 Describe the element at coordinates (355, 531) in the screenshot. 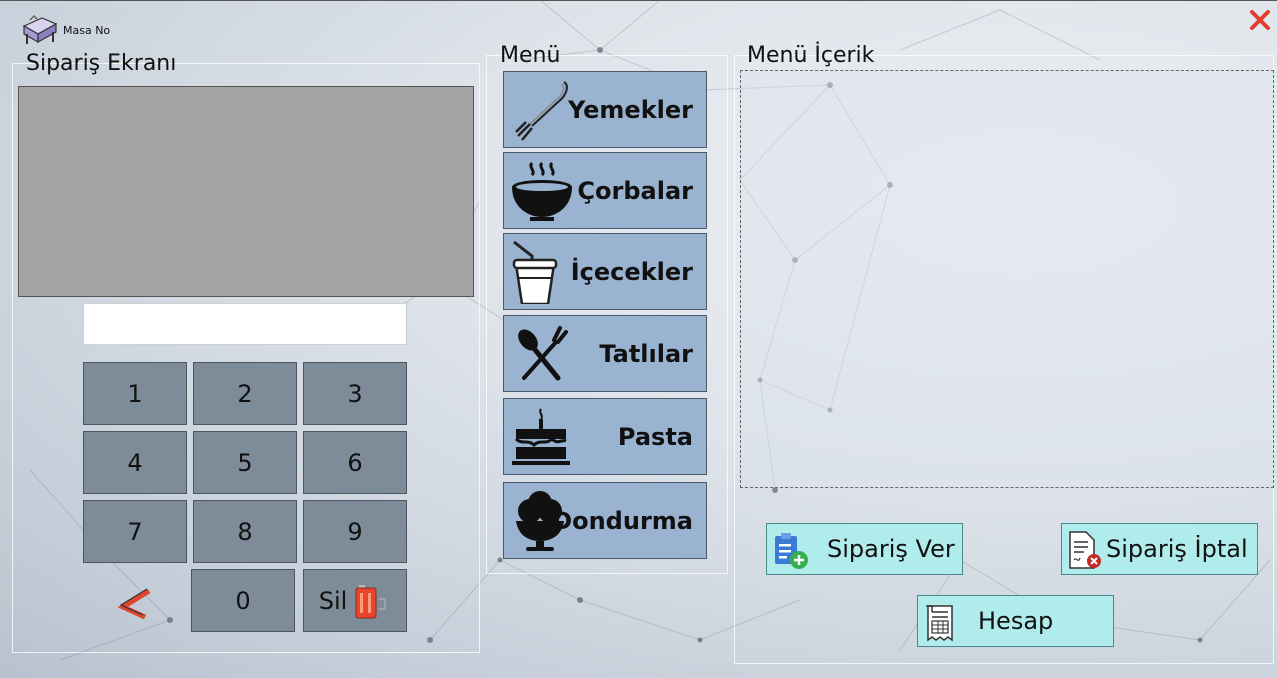

I see `keypad-button-9: 9` at that location.